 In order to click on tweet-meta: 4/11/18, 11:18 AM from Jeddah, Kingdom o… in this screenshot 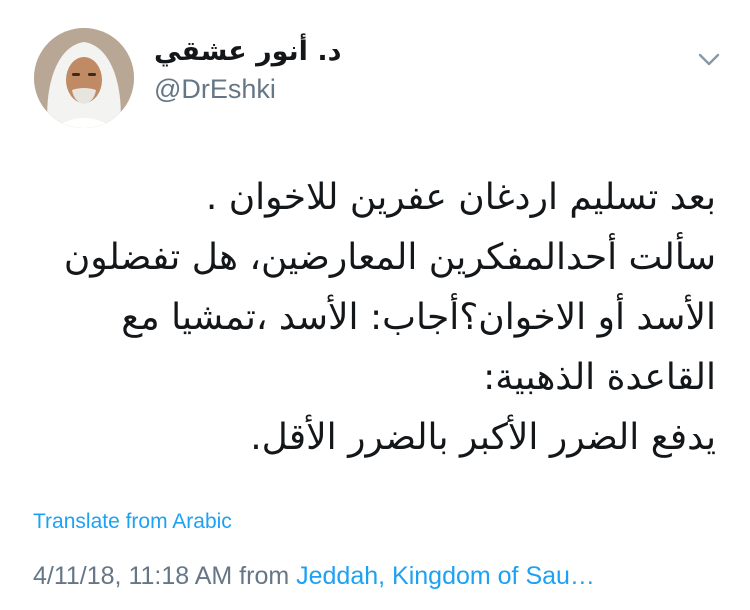, I will do `click(314, 576)`.